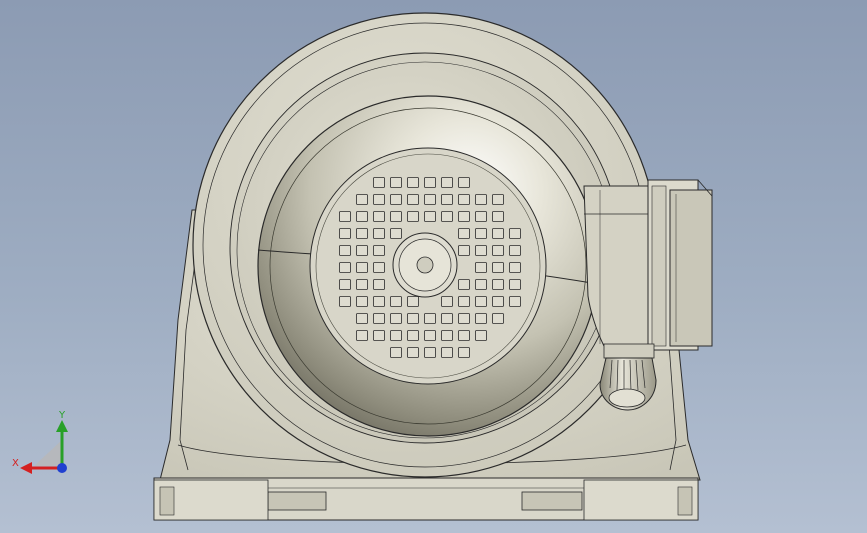 The image size is (867, 533). What do you see at coordinates (26, 468) in the screenshot?
I see `x-axis-arrow` at bounding box center [26, 468].